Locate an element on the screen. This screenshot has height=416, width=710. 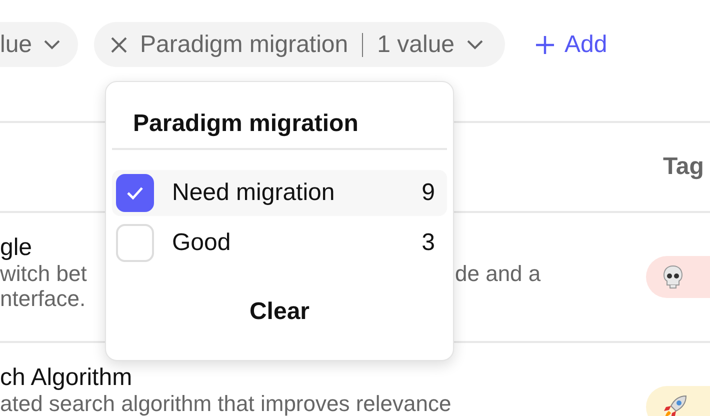
close-icon is located at coordinates (119, 45).